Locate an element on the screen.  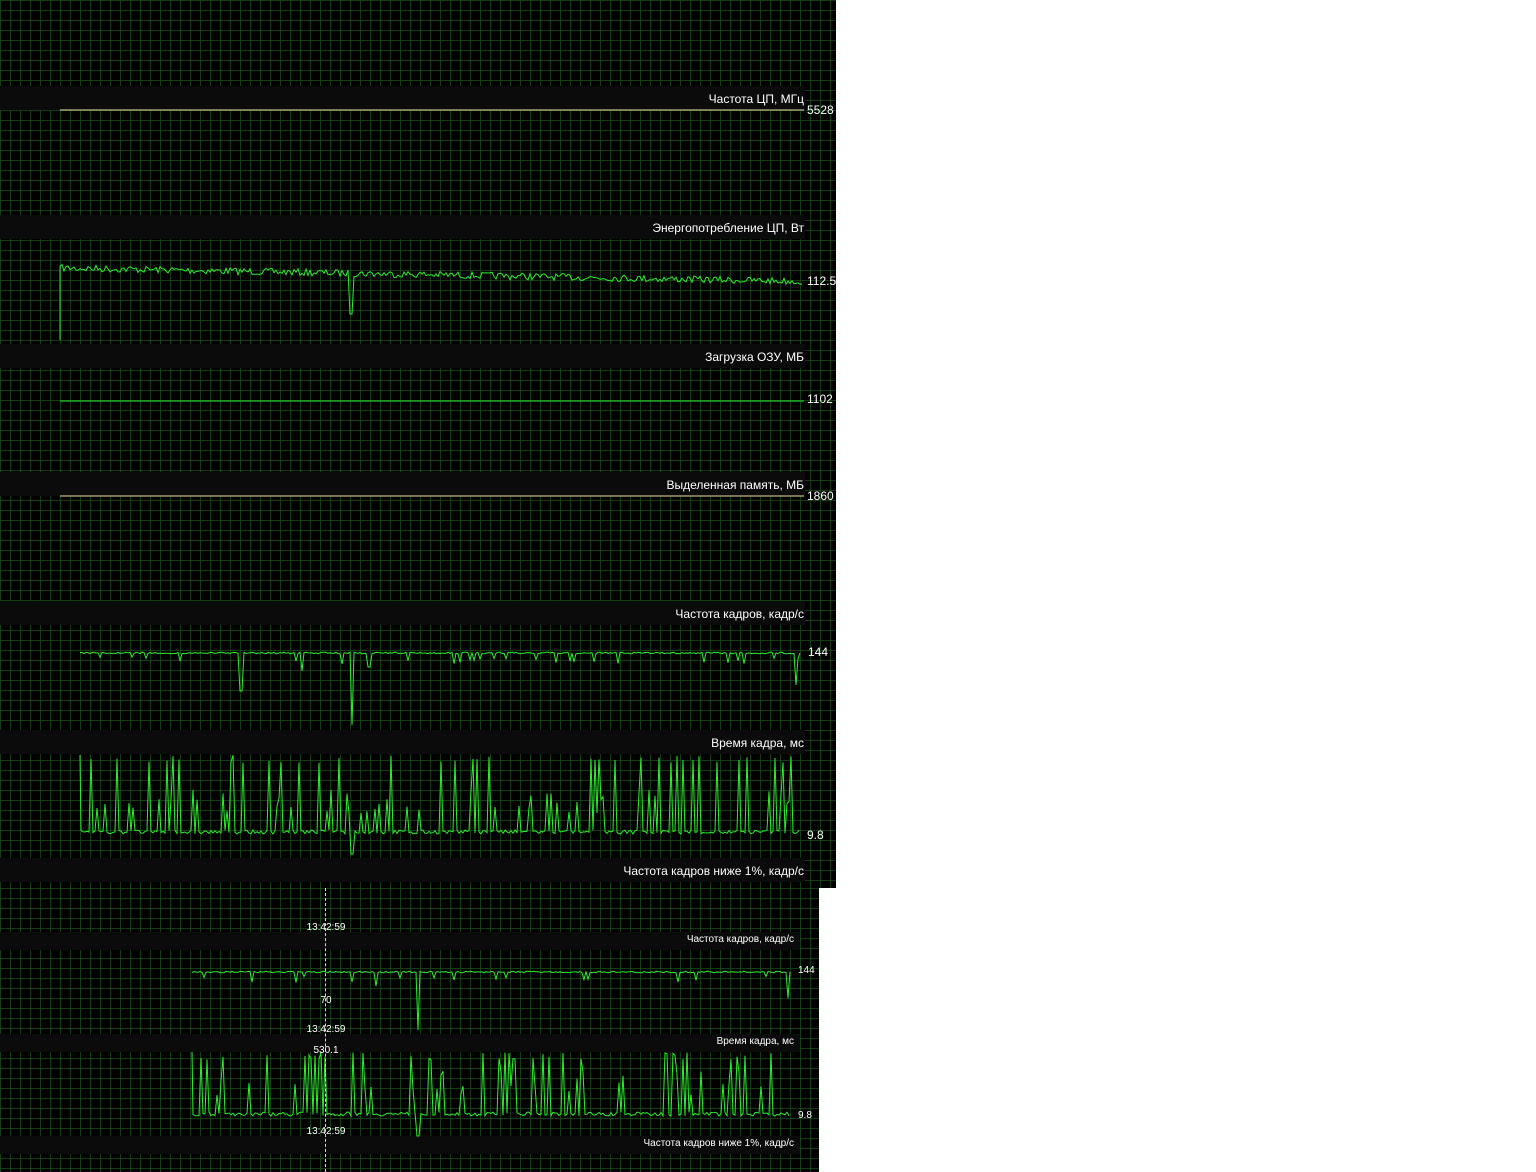
graph-value-ram-usage: 1102 is located at coordinates (820, 399).